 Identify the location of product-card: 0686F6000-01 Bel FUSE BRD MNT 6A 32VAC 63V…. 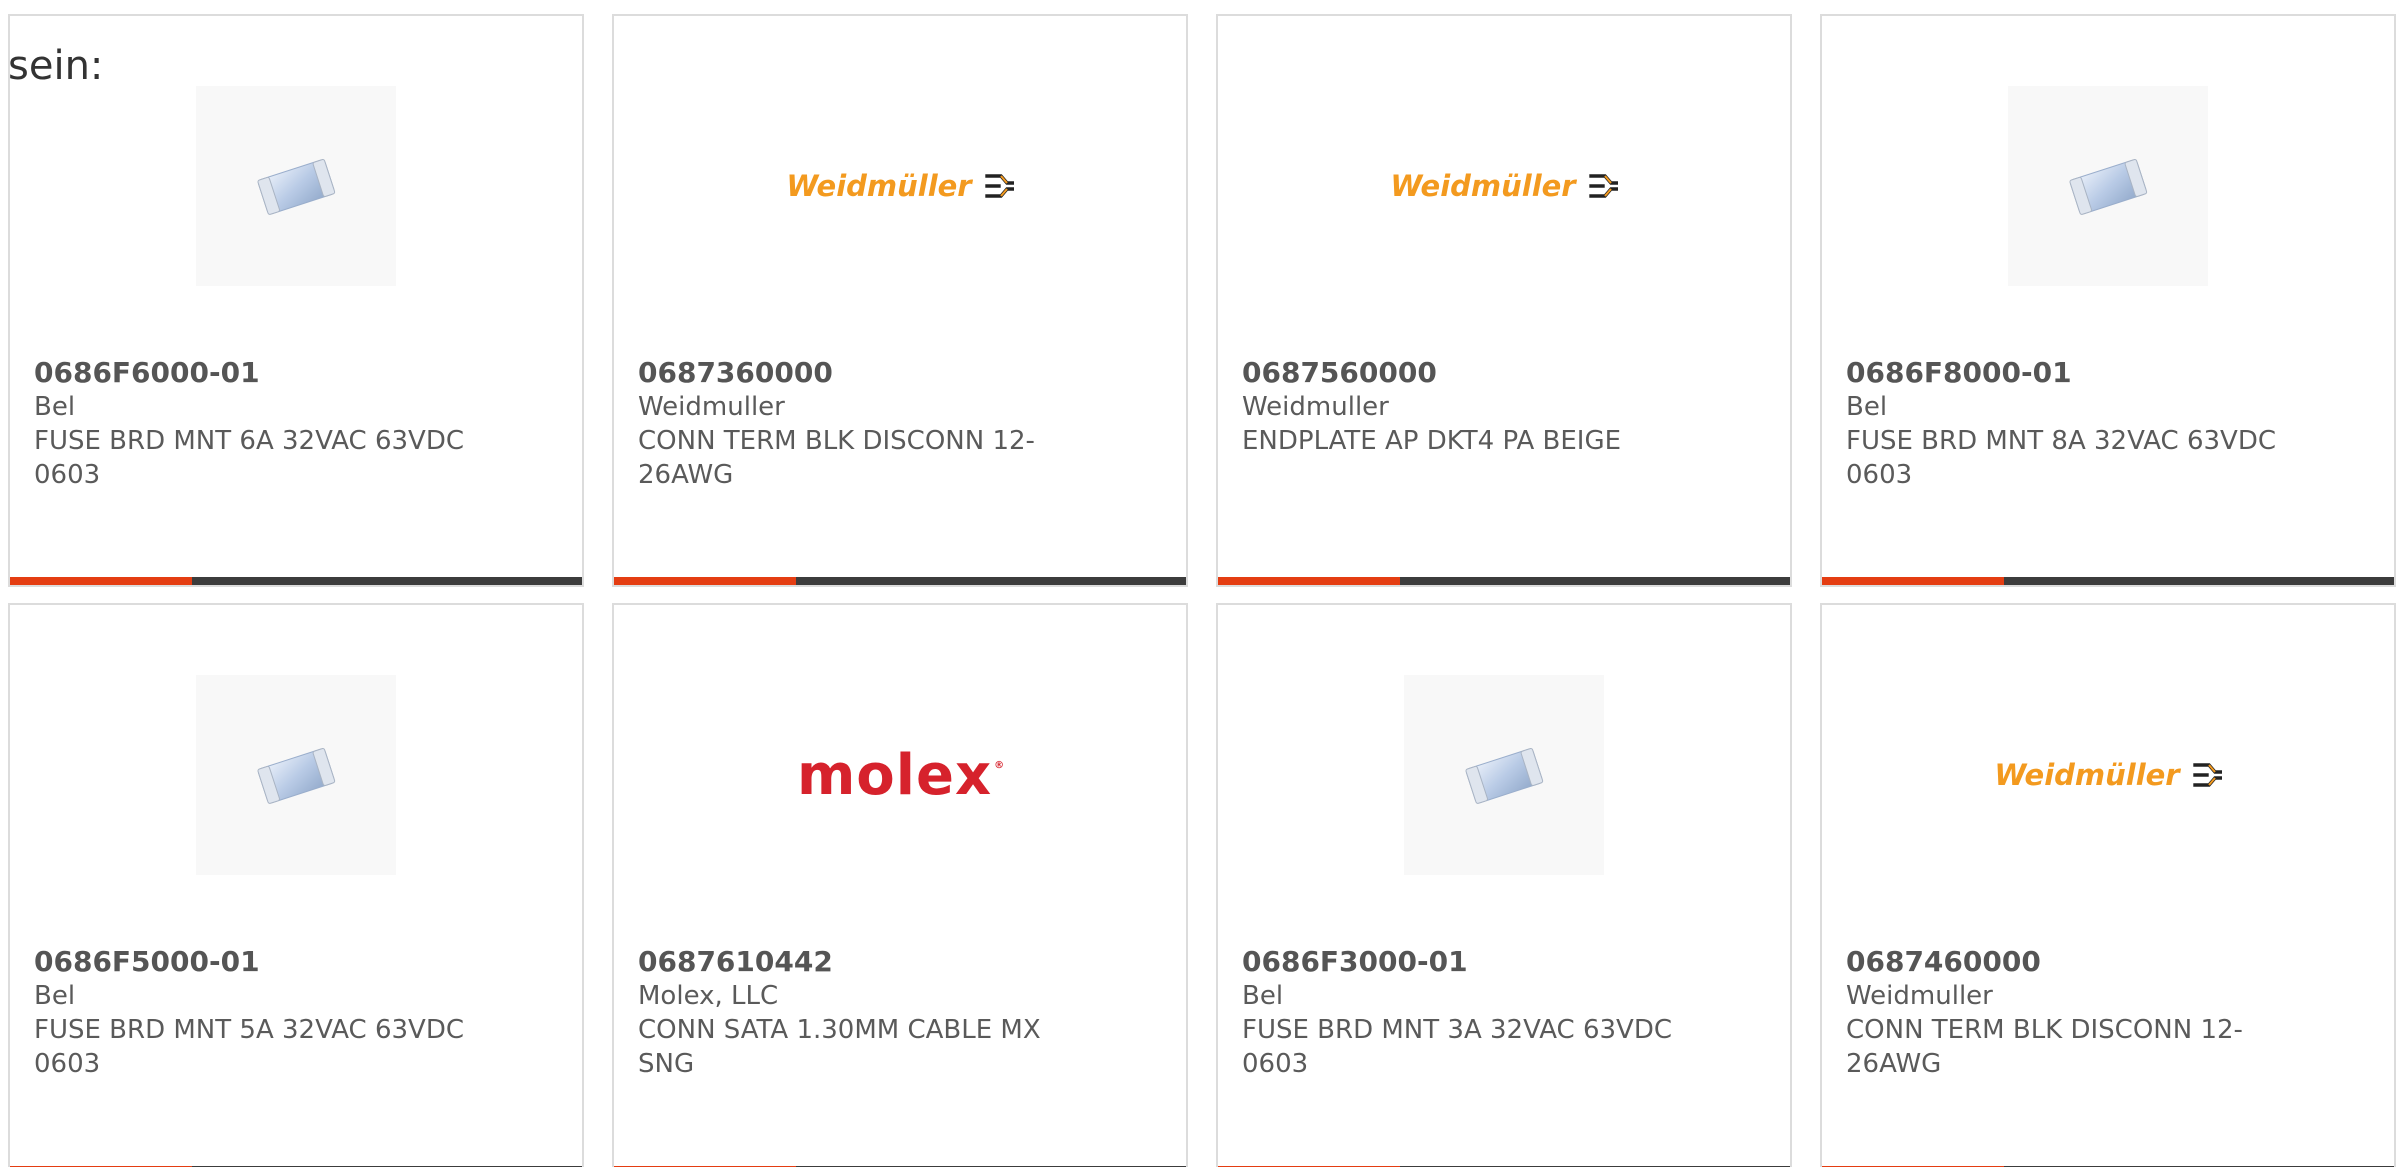
(296, 300).